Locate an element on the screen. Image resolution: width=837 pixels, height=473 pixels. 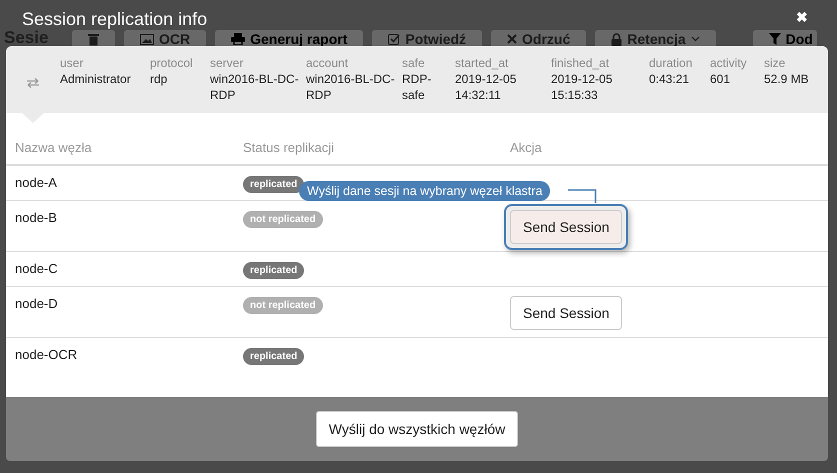
column-header: Nazwa węzła is located at coordinates (53, 147).